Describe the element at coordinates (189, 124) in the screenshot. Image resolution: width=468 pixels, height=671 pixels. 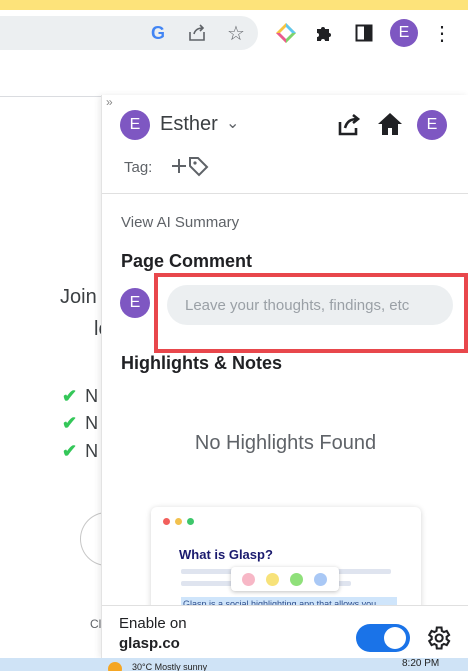
I see `user-name: Esther` at that location.